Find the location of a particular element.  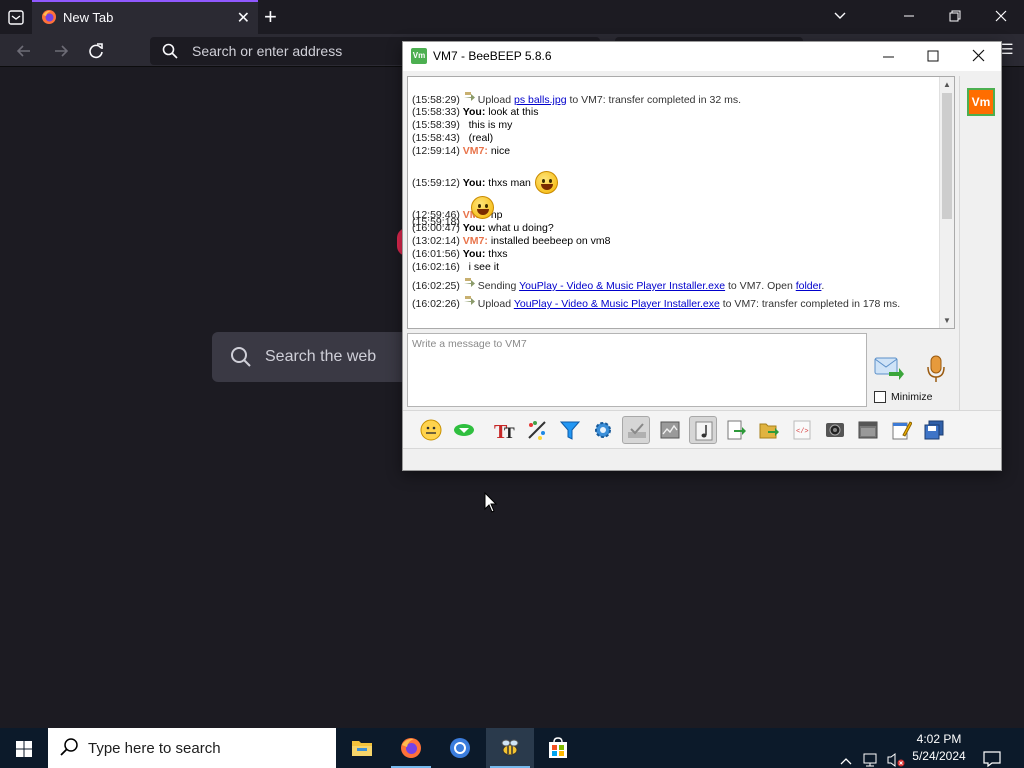

clear-messages-button is located at coordinates (670, 430).